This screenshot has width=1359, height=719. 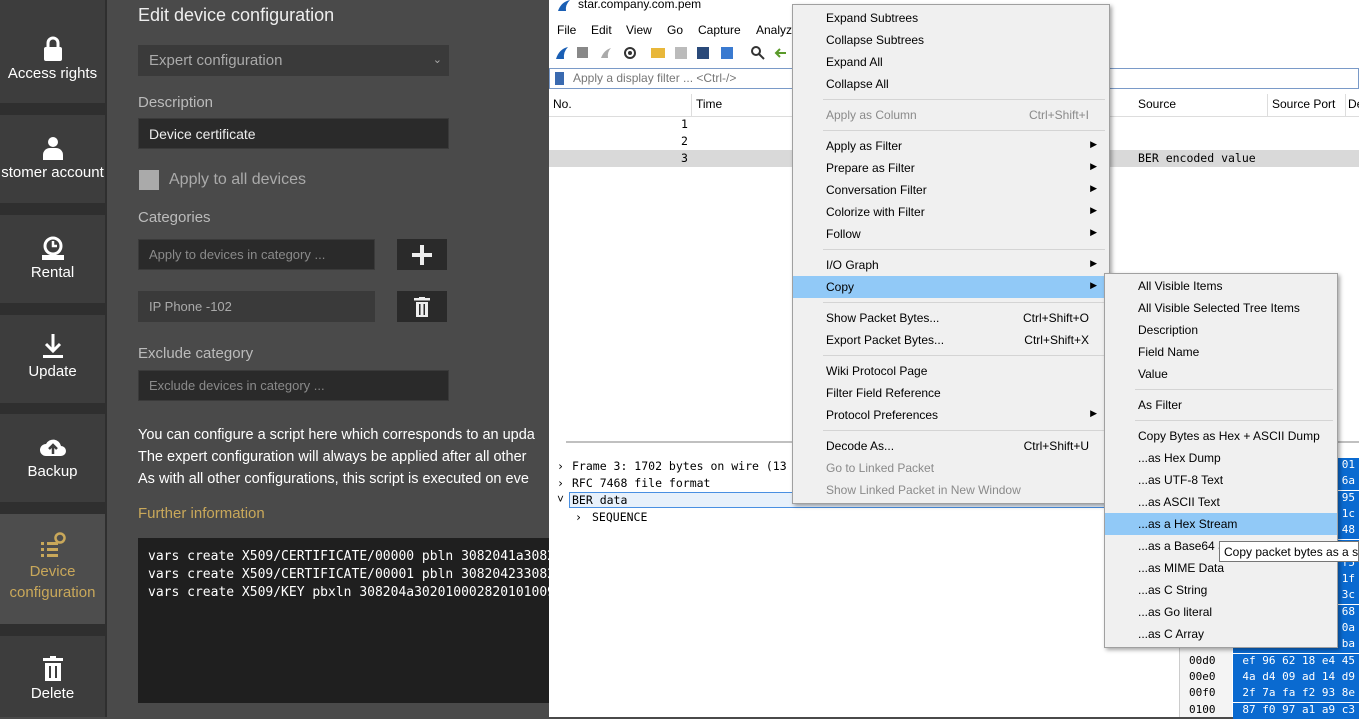 I want to click on collapse-arrow-icon: ˅, so click(x=560, y=499).